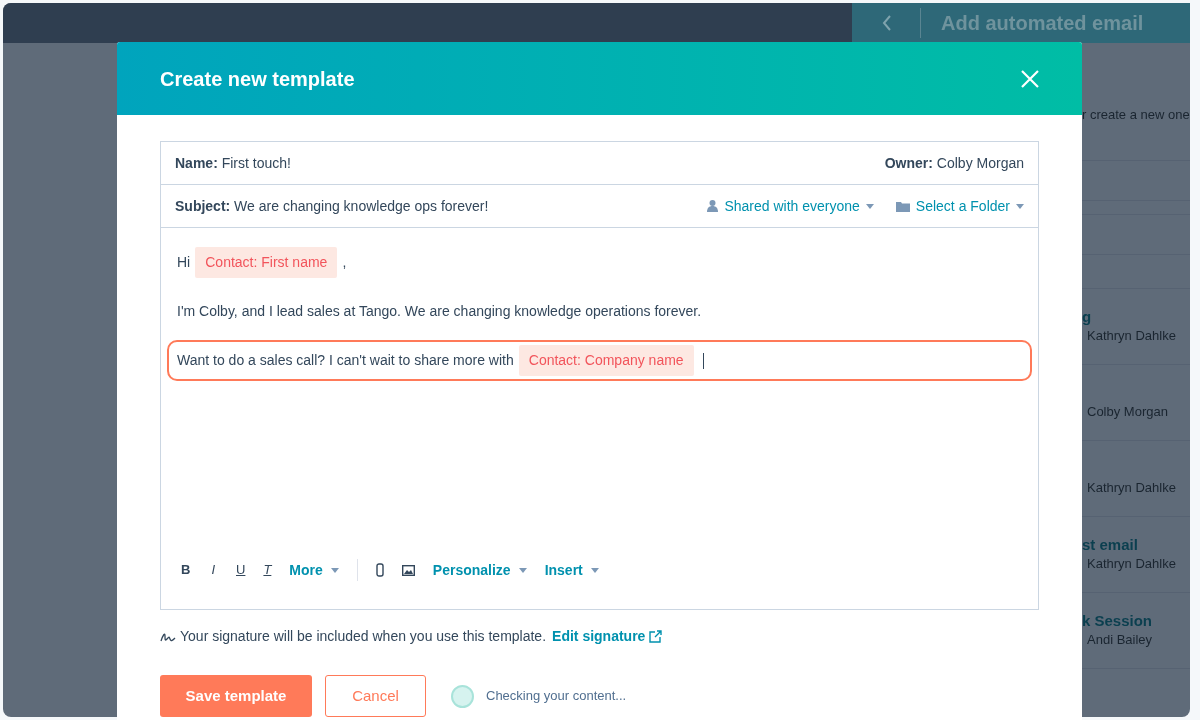 Image resolution: width=1200 pixels, height=720 pixels. I want to click on template-name: k Session, so click(1136, 620).